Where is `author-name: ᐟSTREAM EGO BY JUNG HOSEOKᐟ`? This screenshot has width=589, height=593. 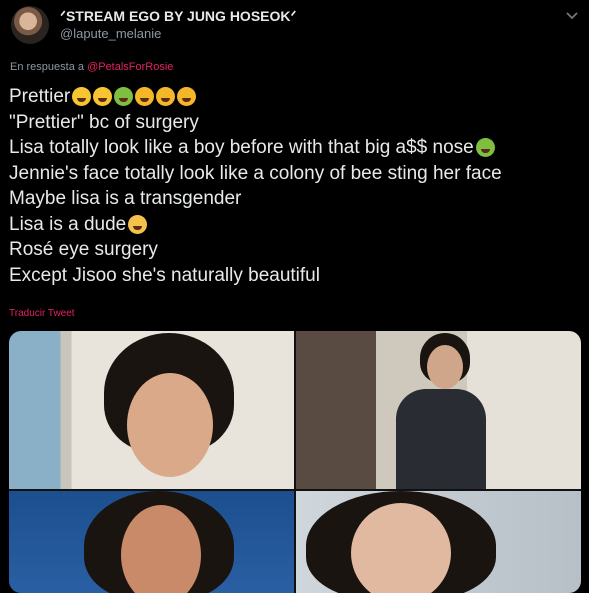 author-name: ᐟSTREAM EGO BY JUNG HOSEOKᐟ is located at coordinates (178, 16).